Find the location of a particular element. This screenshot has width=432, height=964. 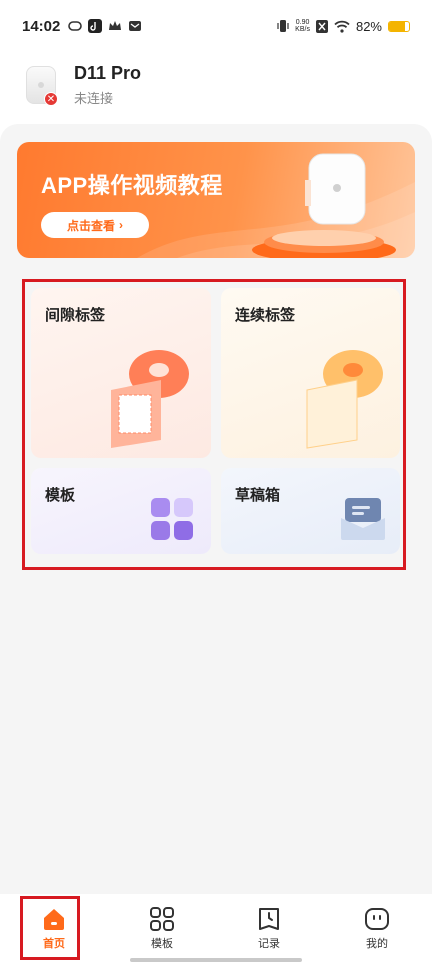

gap-label-roll-icon is located at coordinates (150, 399).